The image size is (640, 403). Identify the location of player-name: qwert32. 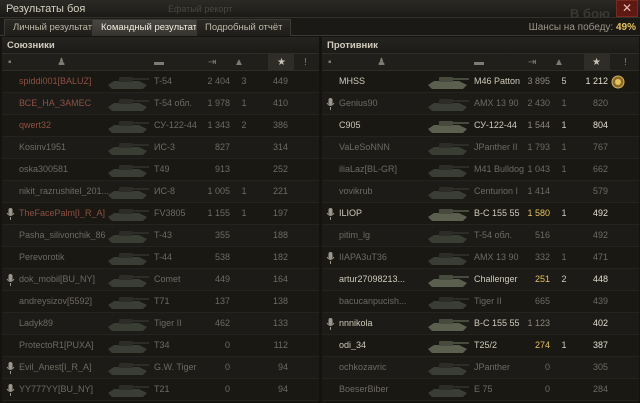
(68, 125).